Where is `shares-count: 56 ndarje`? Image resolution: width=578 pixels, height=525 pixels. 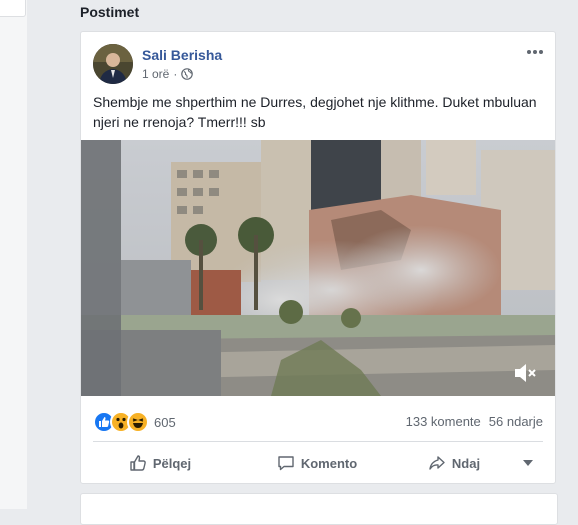 shares-count: 56 ndarje is located at coordinates (516, 421).